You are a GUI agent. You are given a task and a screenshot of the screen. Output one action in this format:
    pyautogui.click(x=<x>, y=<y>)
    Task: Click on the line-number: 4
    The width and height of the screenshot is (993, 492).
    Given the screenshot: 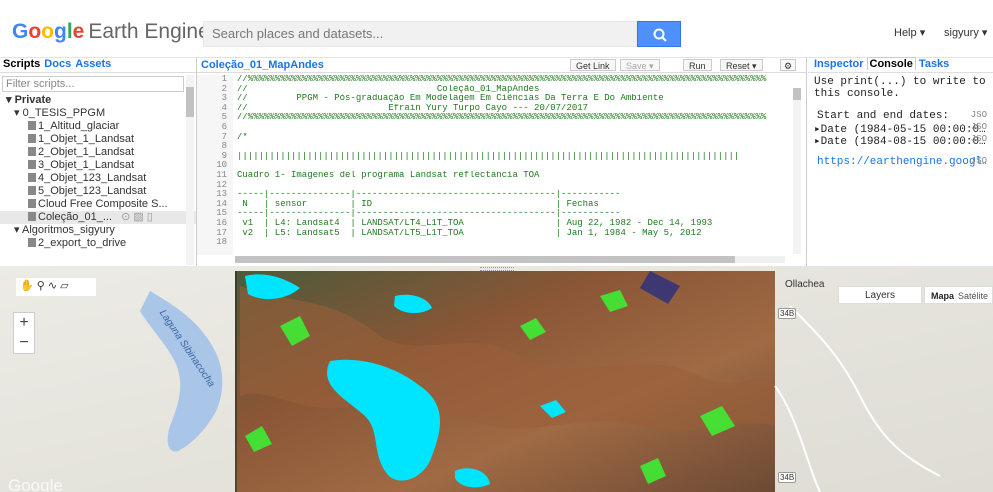 What is the action you would take?
    pyautogui.click(x=224, y=107)
    